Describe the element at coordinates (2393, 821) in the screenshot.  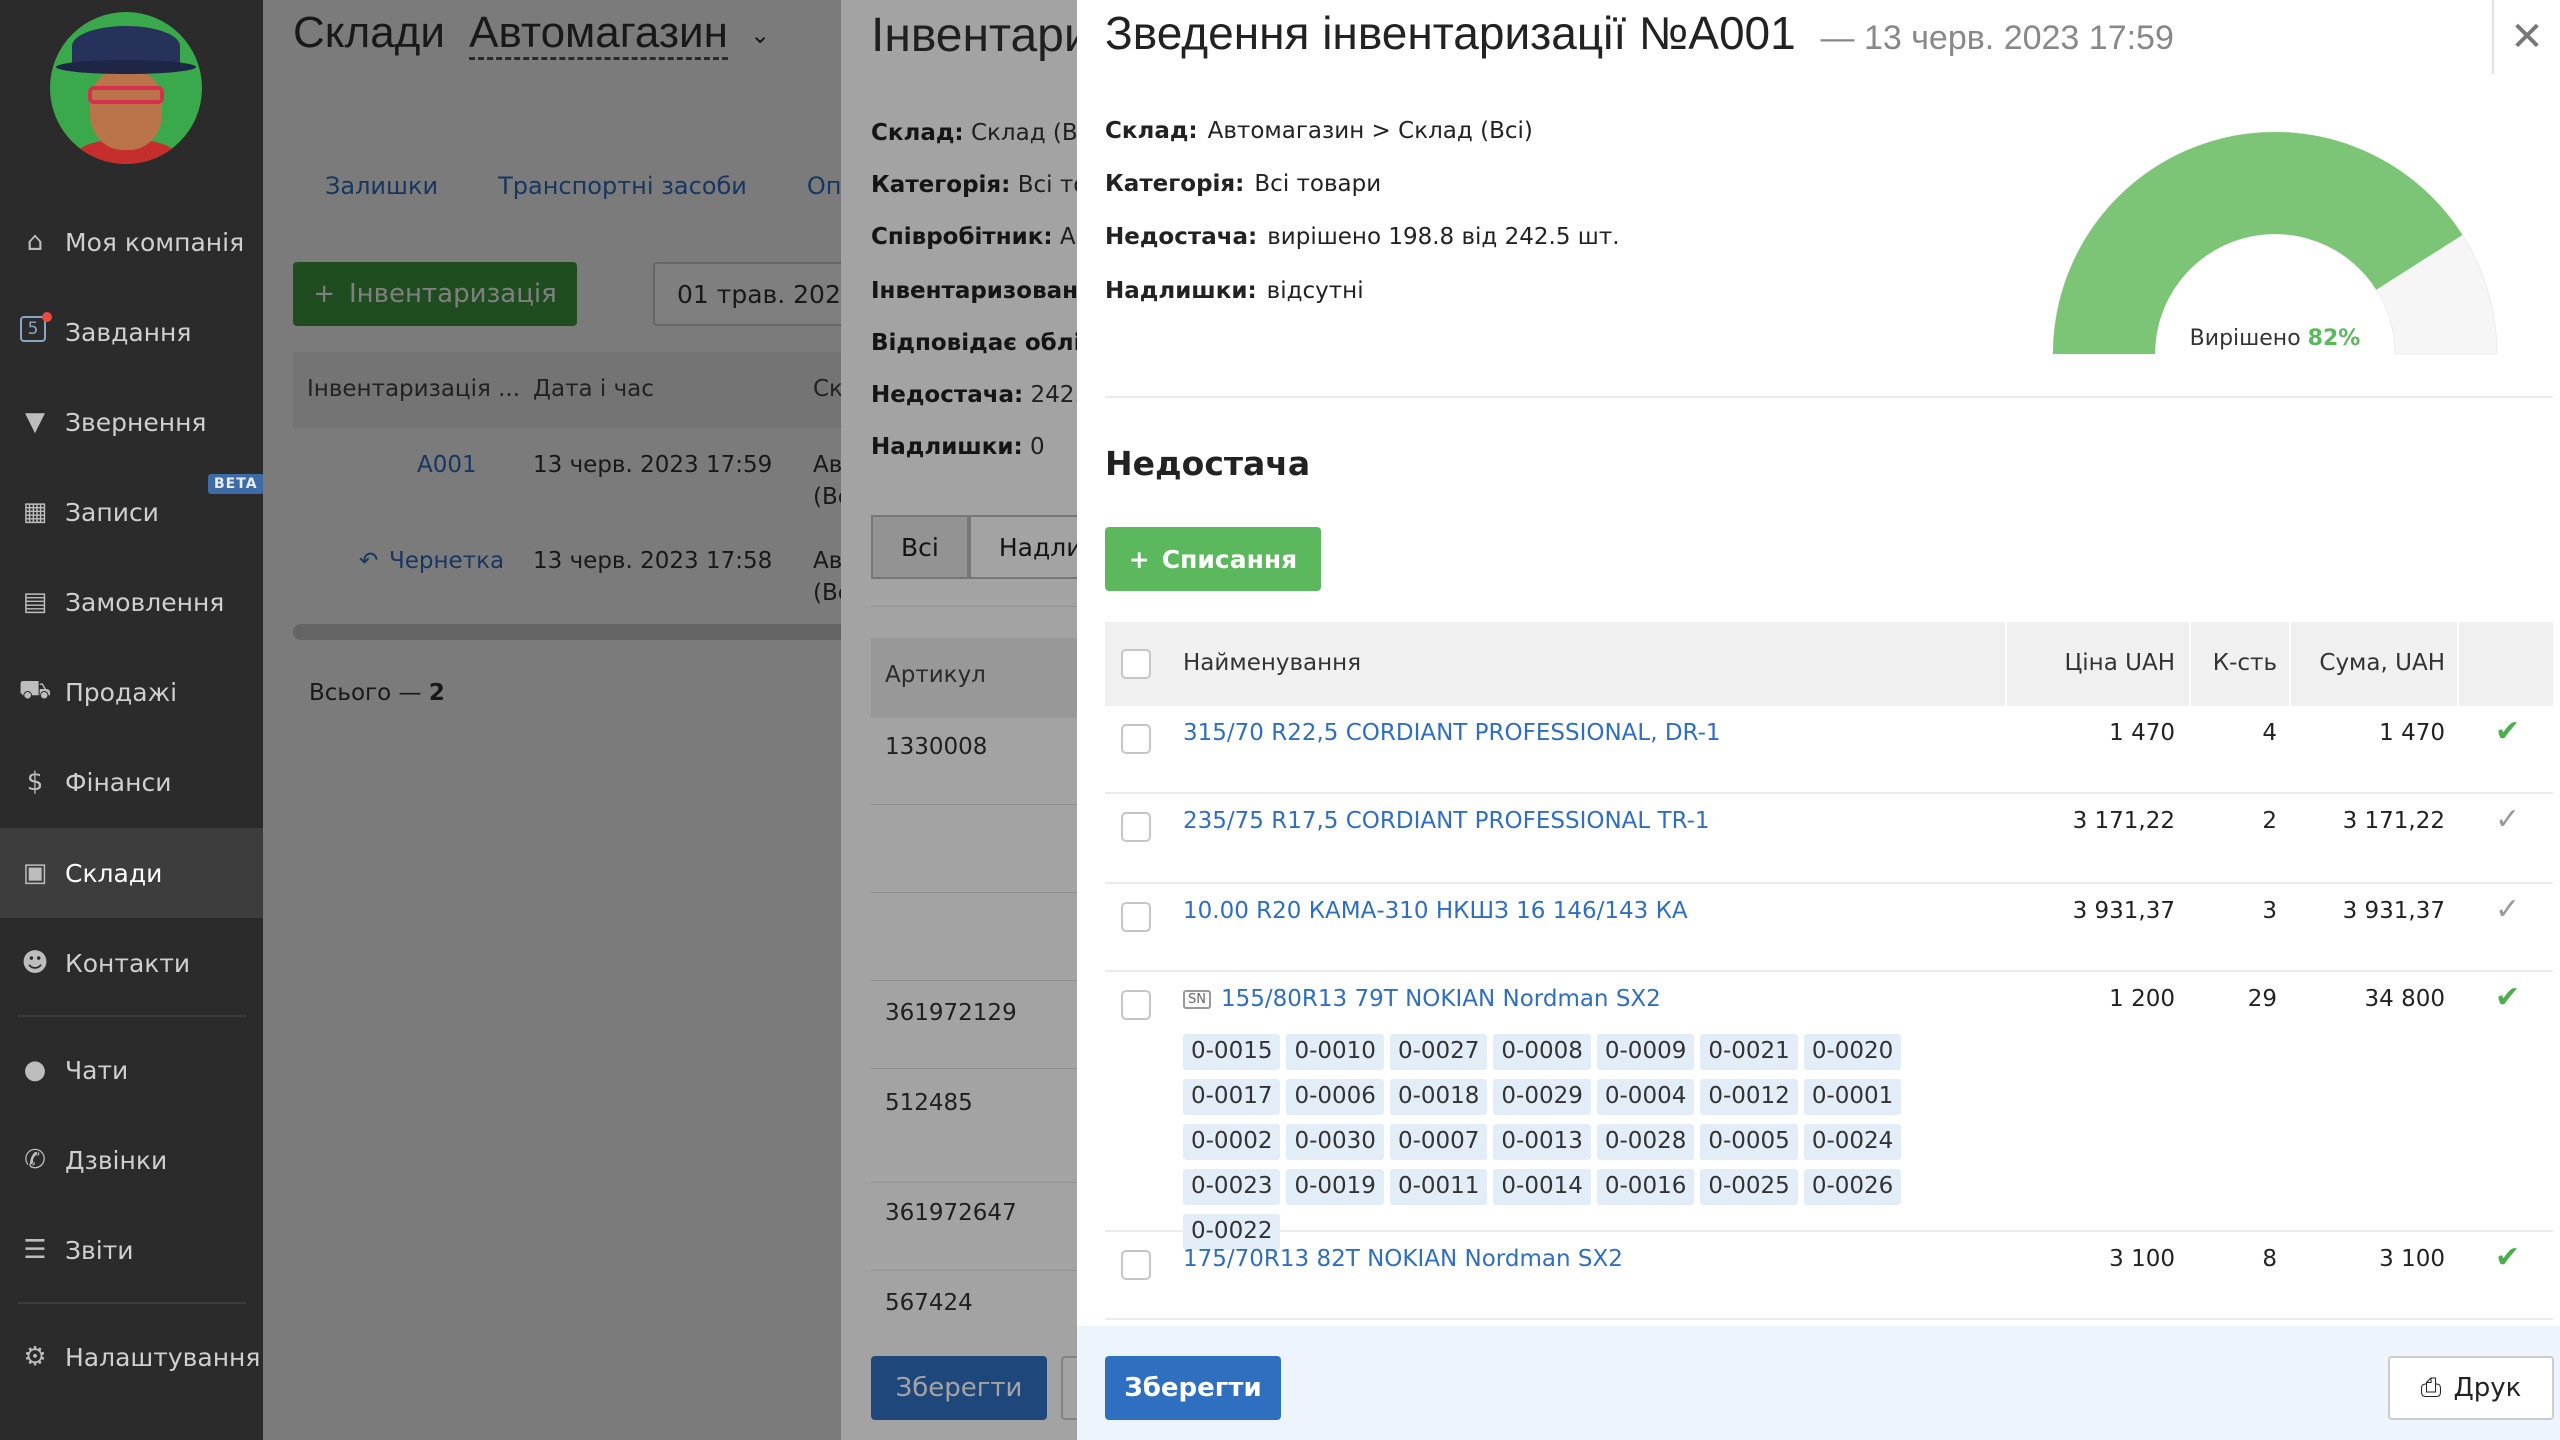
I see `sum-cell: 3 171,22` at that location.